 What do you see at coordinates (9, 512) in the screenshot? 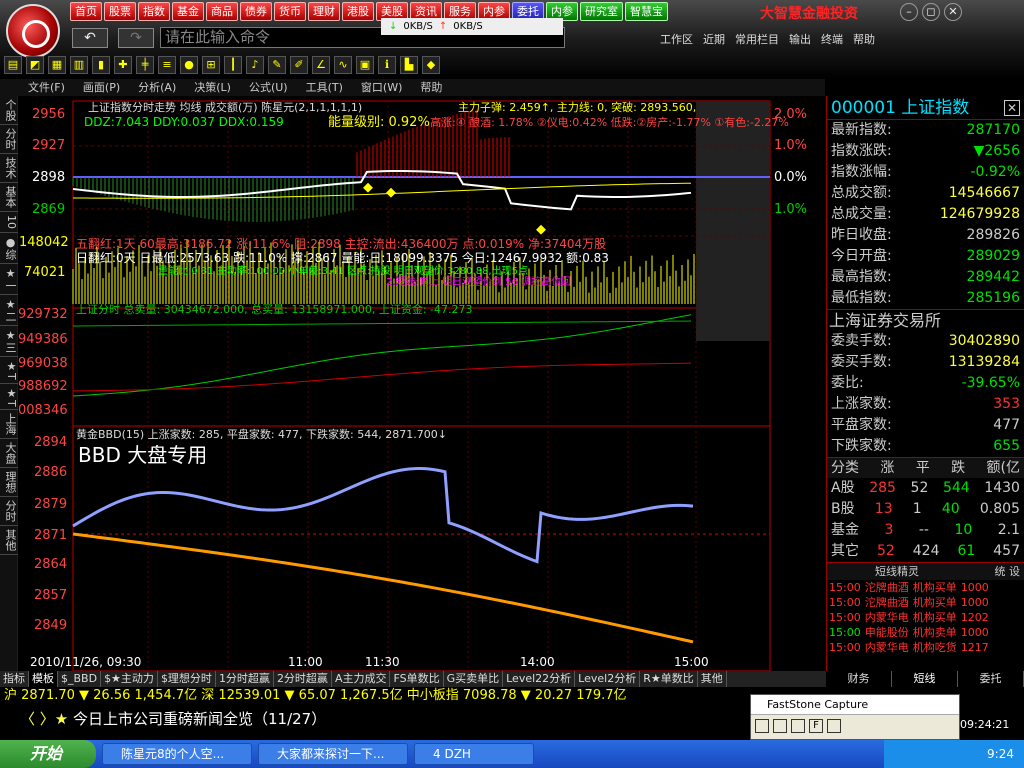
I see `left-tab-14: 分时` at bounding box center [9, 512].